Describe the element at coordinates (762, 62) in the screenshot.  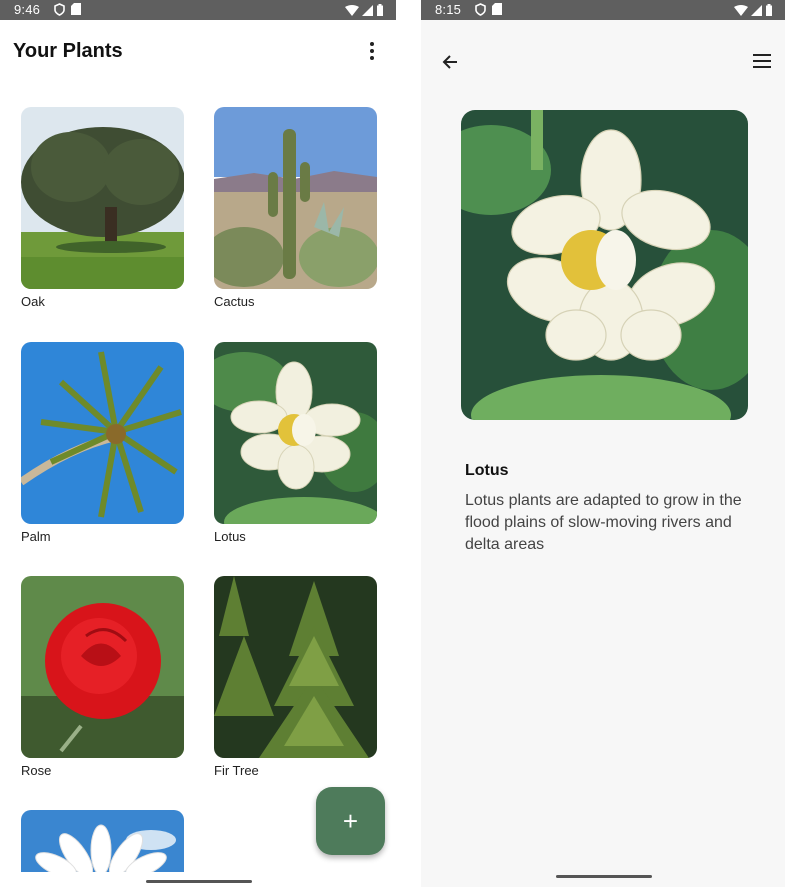
I see `menu-icon` at that location.